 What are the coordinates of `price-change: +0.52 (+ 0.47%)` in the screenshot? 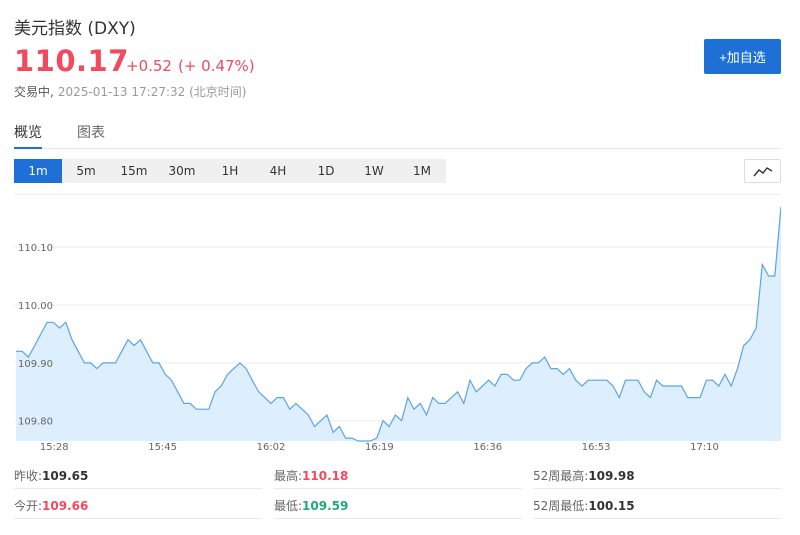 It's located at (193, 66).